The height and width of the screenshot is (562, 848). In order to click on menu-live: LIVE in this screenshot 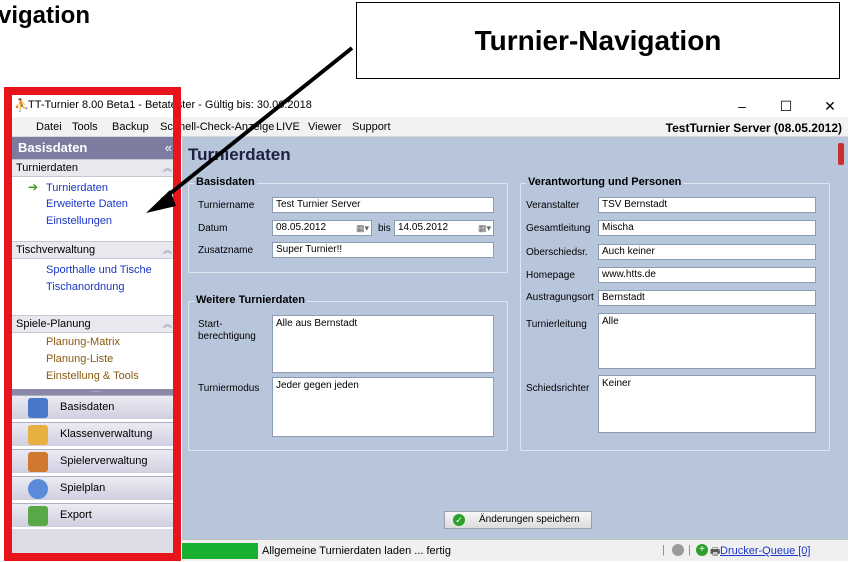, I will do `click(288, 127)`.